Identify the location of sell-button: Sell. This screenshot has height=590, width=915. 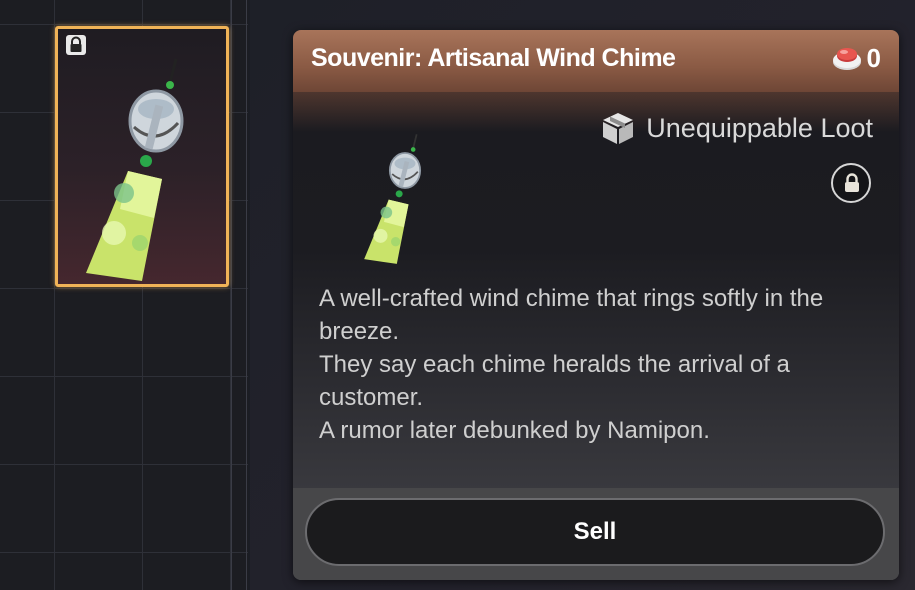
(595, 532).